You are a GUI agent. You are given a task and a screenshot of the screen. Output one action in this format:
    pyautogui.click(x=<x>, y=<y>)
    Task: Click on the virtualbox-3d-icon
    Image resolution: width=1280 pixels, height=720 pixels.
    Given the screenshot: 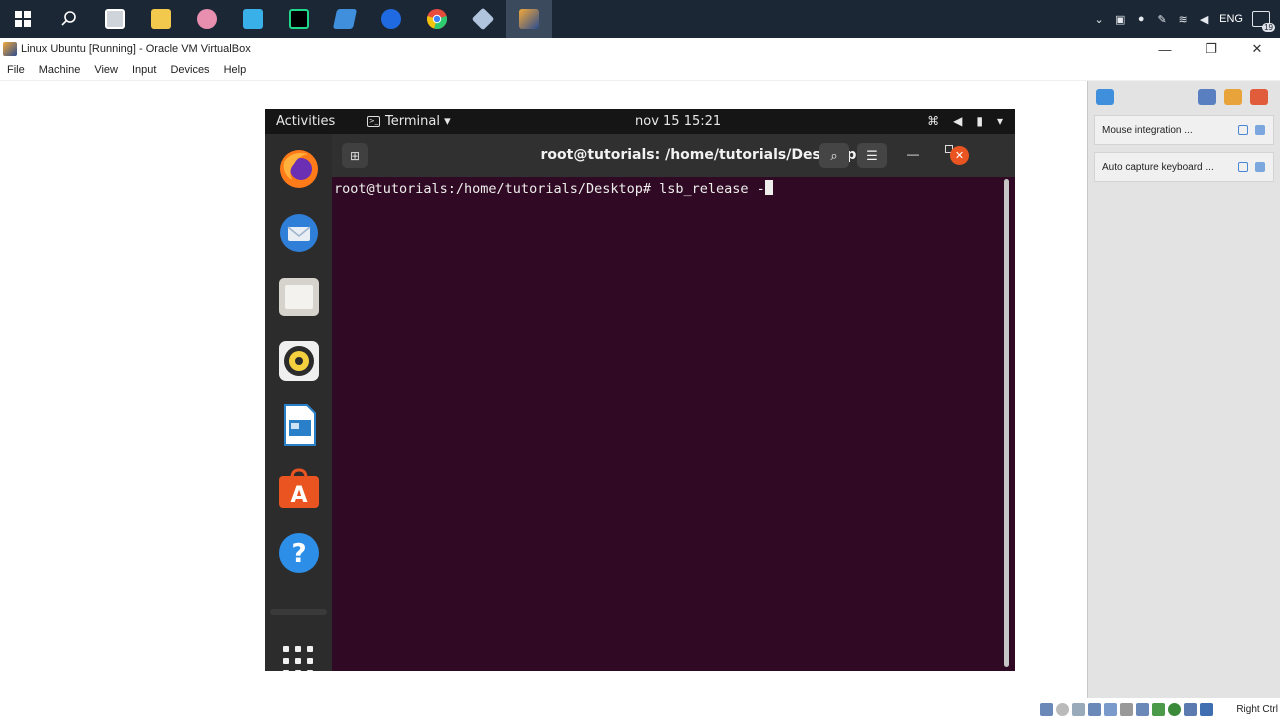 What is the action you would take?
    pyautogui.click(x=483, y=19)
    